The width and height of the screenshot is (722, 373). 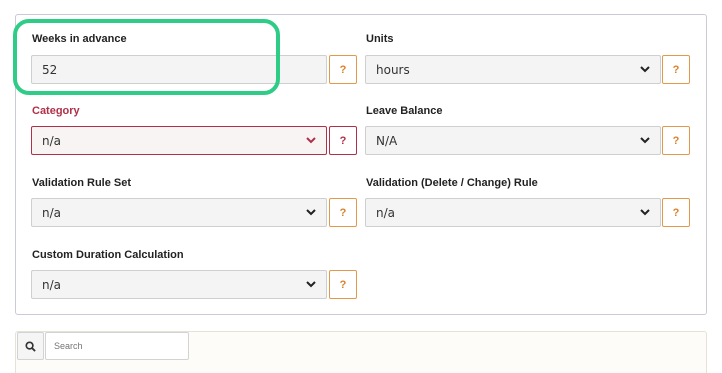 What do you see at coordinates (676, 69) in the screenshot?
I see `units-help-button: ?` at bounding box center [676, 69].